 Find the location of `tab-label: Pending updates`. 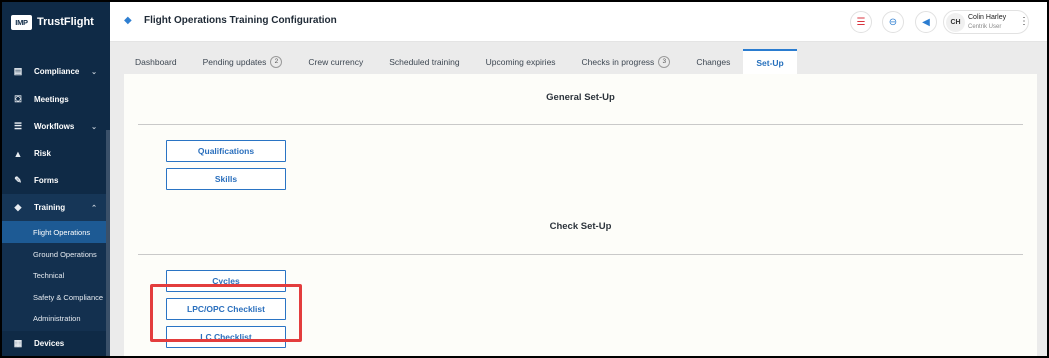

tab-label: Pending updates is located at coordinates (234, 61).